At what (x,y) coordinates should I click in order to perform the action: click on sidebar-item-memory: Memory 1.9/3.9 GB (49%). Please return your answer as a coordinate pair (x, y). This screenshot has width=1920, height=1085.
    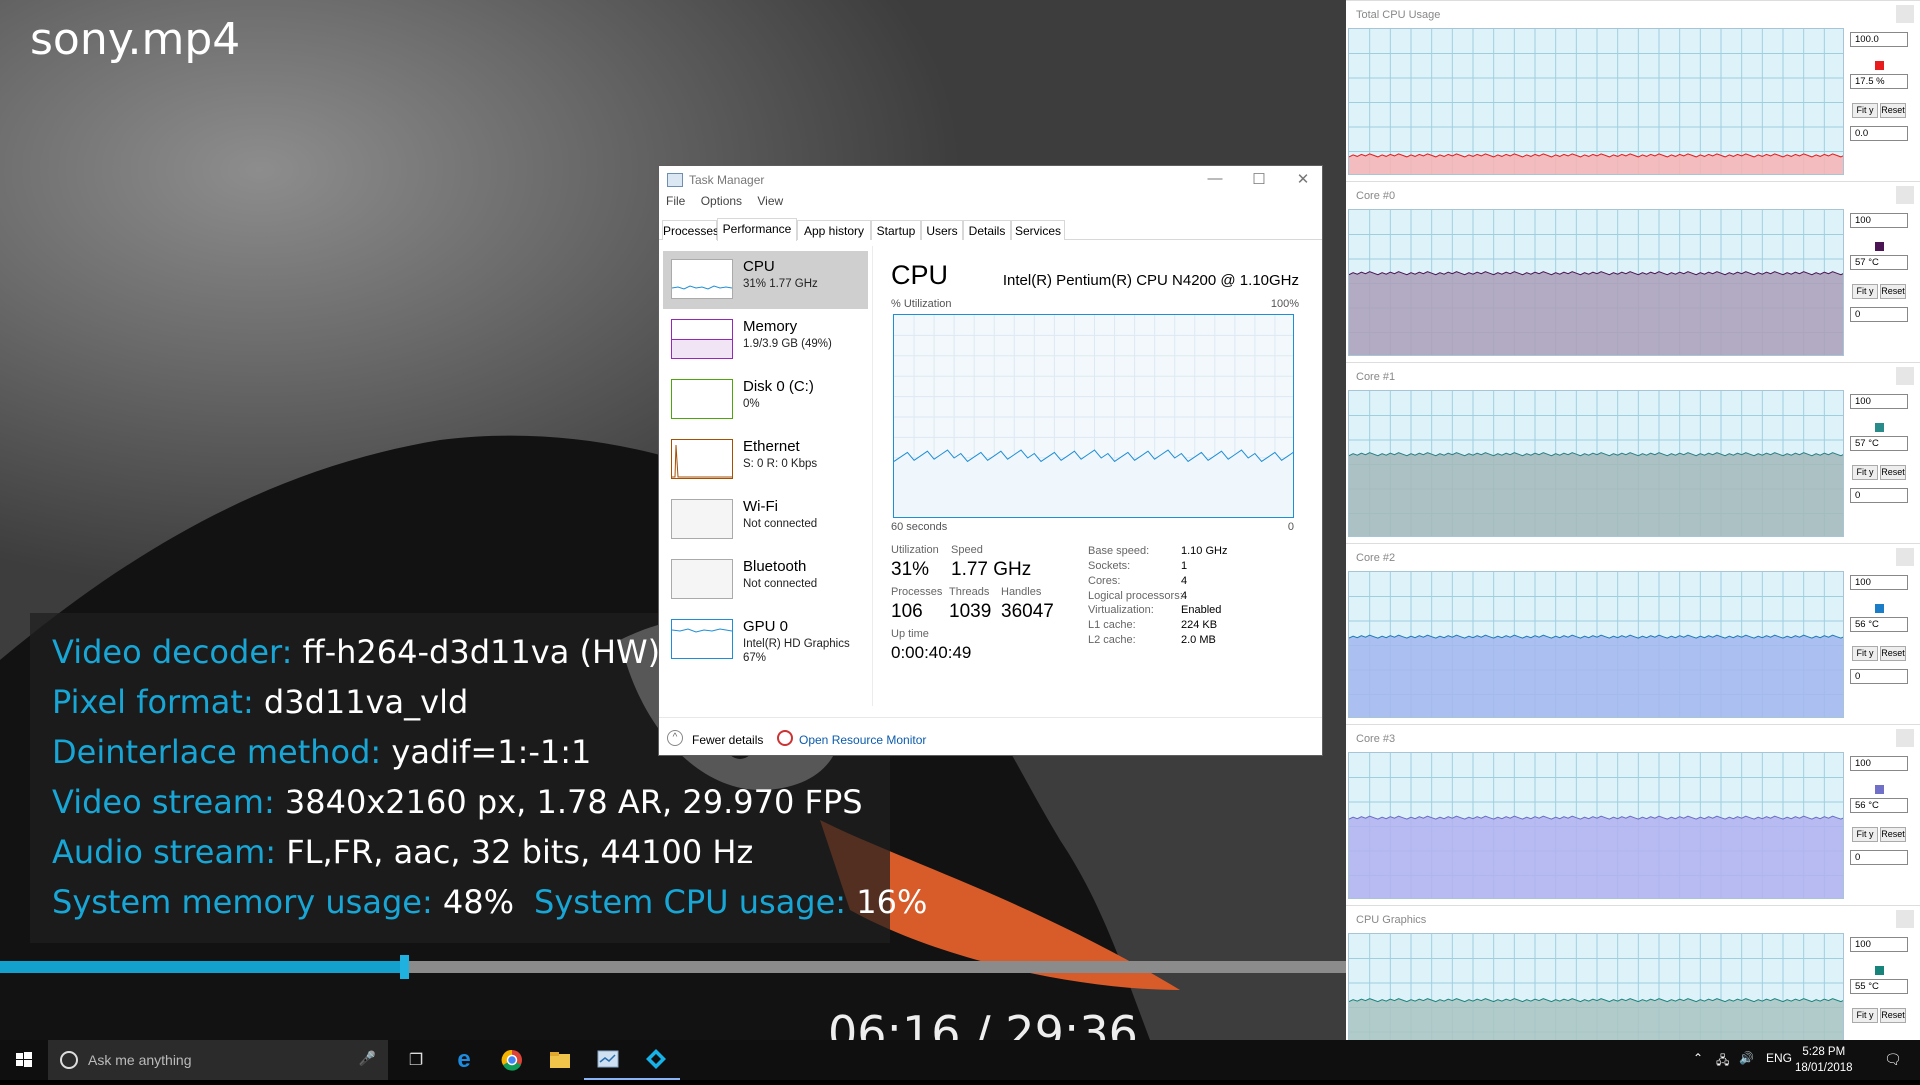
    Looking at the image, I should click on (765, 340).